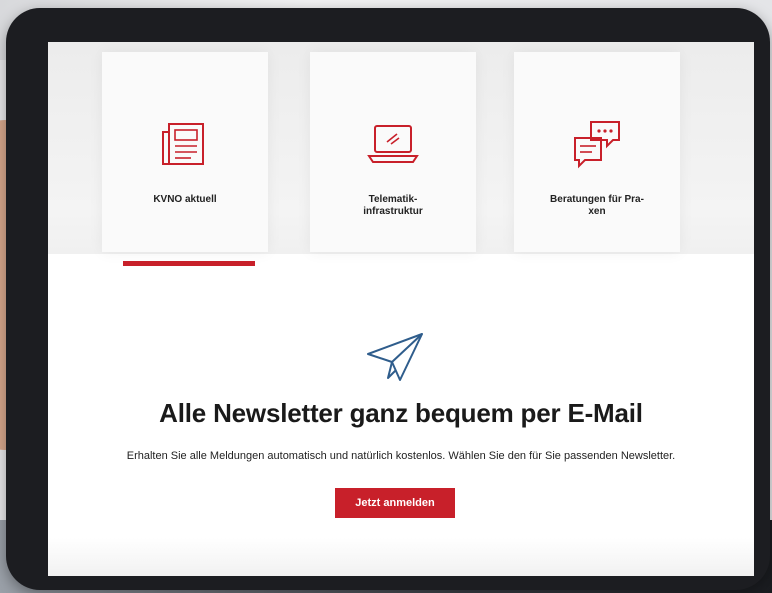  What do you see at coordinates (393, 144) in the screenshot?
I see `laptop-icon` at bounding box center [393, 144].